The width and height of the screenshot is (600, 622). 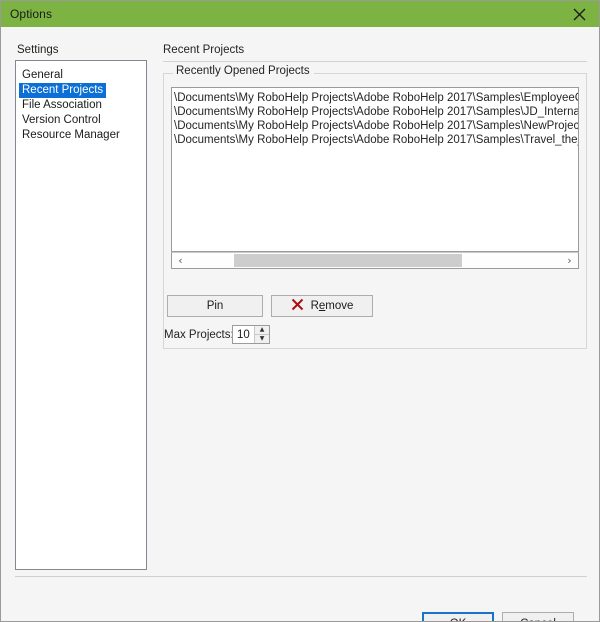 I want to click on ok-button-label: OK, so click(x=458, y=620).